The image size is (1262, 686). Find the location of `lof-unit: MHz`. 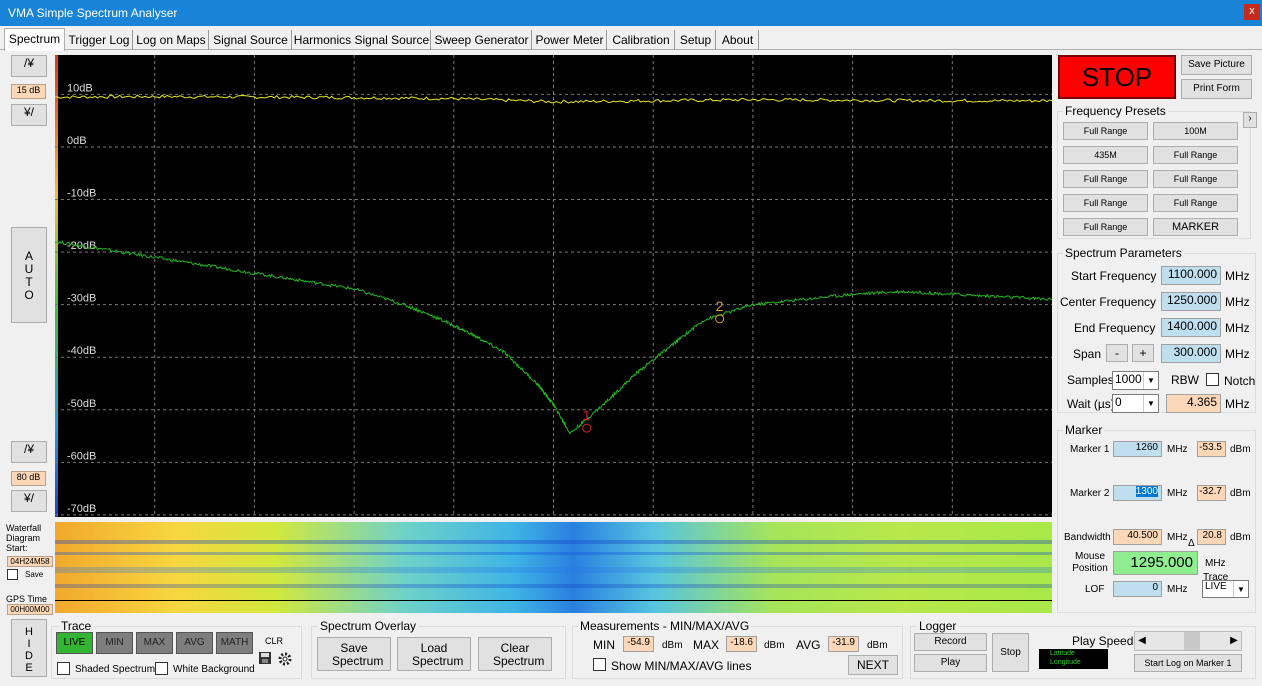

lof-unit: MHz is located at coordinates (1177, 589).